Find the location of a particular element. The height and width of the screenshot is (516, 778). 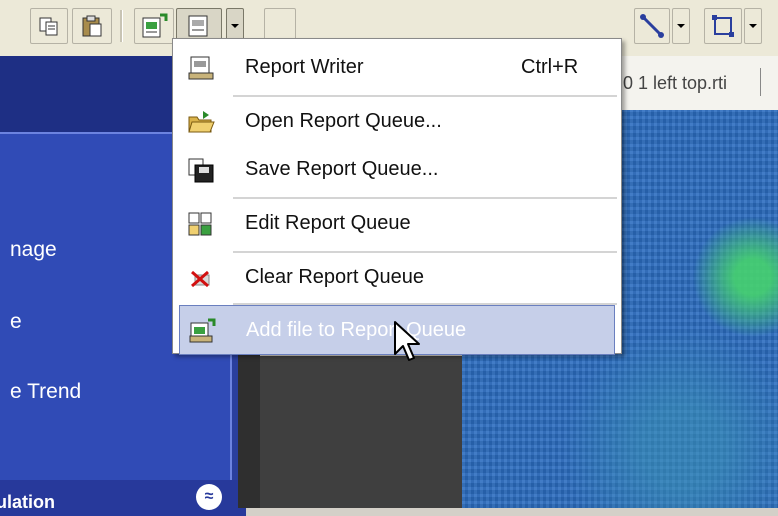

menu-item-clear-report-queue: Clear Report Queue is located at coordinates (397, 278).